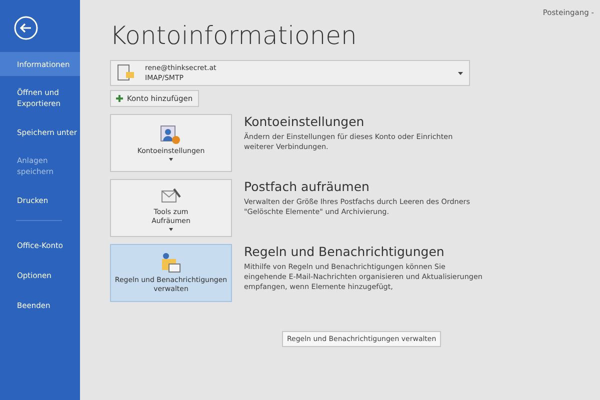  What do you see at coordinates (26, 28) in the screenshot?
I see `back-icon` at bounding box center [26, 28].